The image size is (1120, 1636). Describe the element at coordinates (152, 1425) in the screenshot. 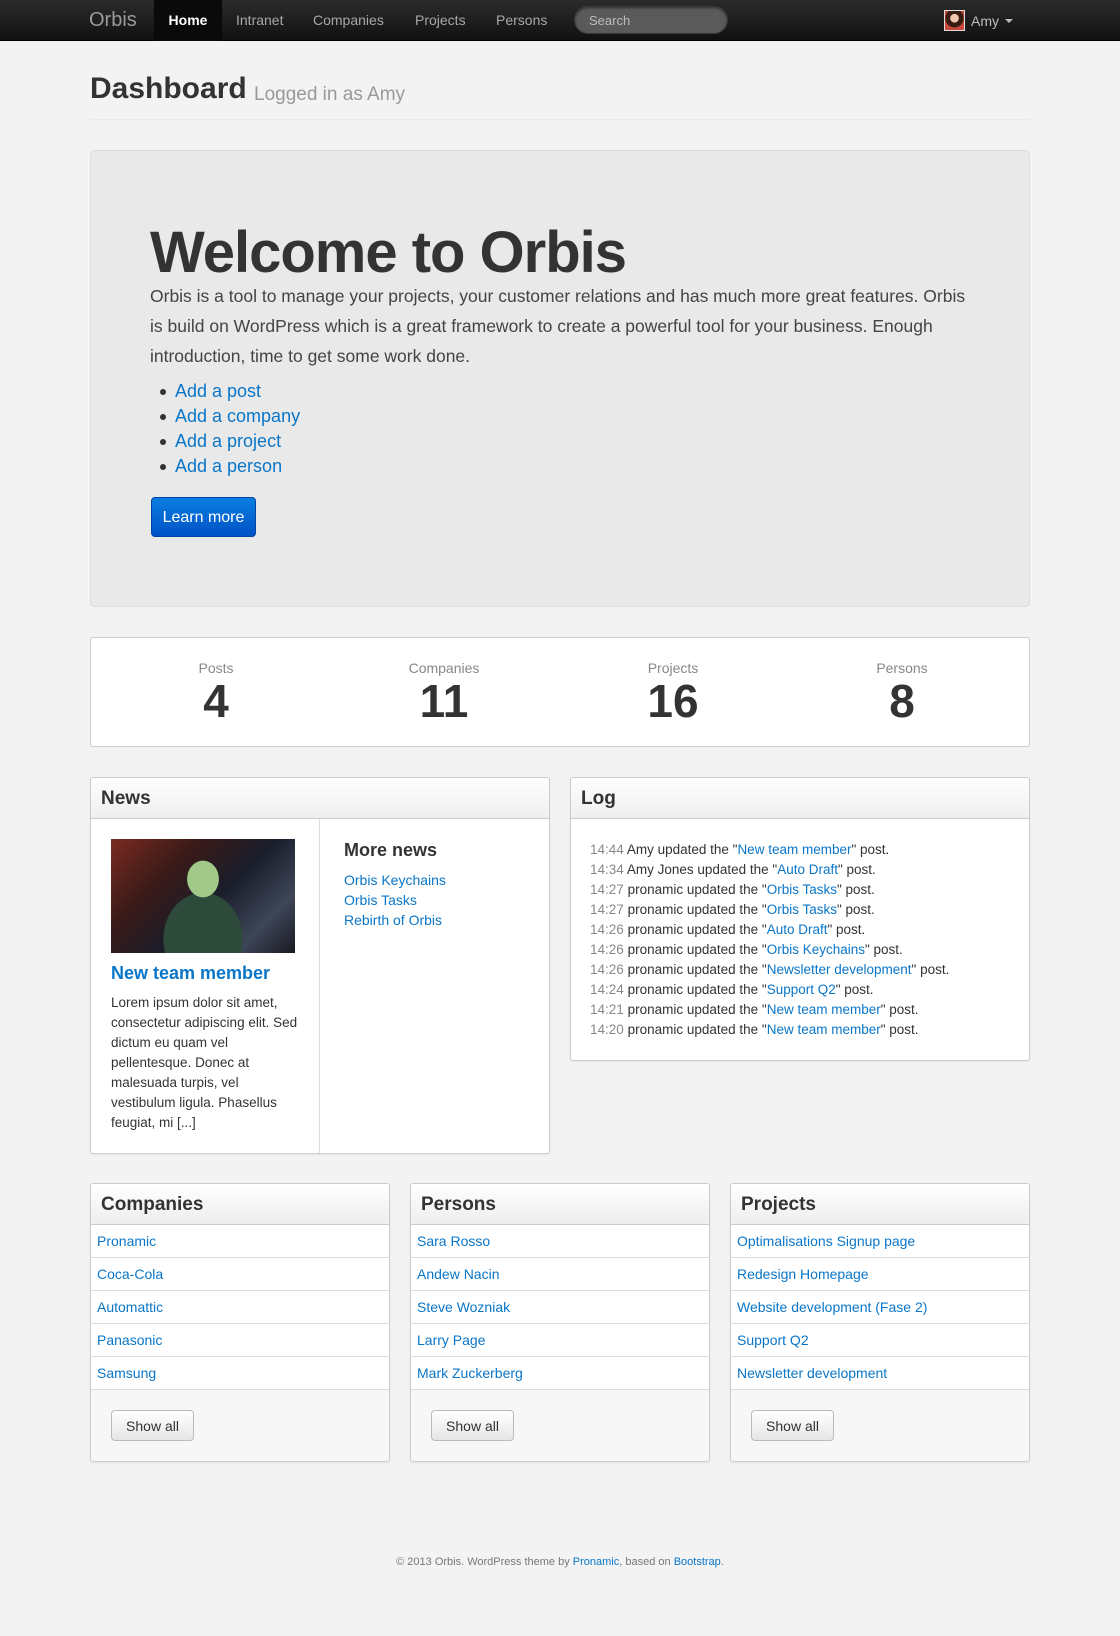

I see `show-all-companies-button: Show all` at that location.